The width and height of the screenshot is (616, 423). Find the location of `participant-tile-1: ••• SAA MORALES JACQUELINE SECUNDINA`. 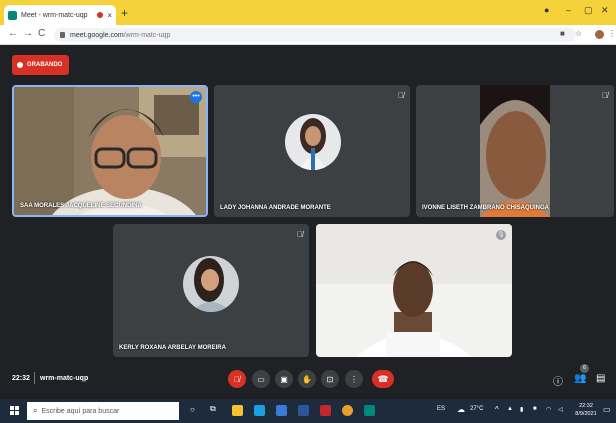

participant-tile-1: ••• SAA MORALES JACQUELINE SECUNDINA is located at coordinates (110, 151).